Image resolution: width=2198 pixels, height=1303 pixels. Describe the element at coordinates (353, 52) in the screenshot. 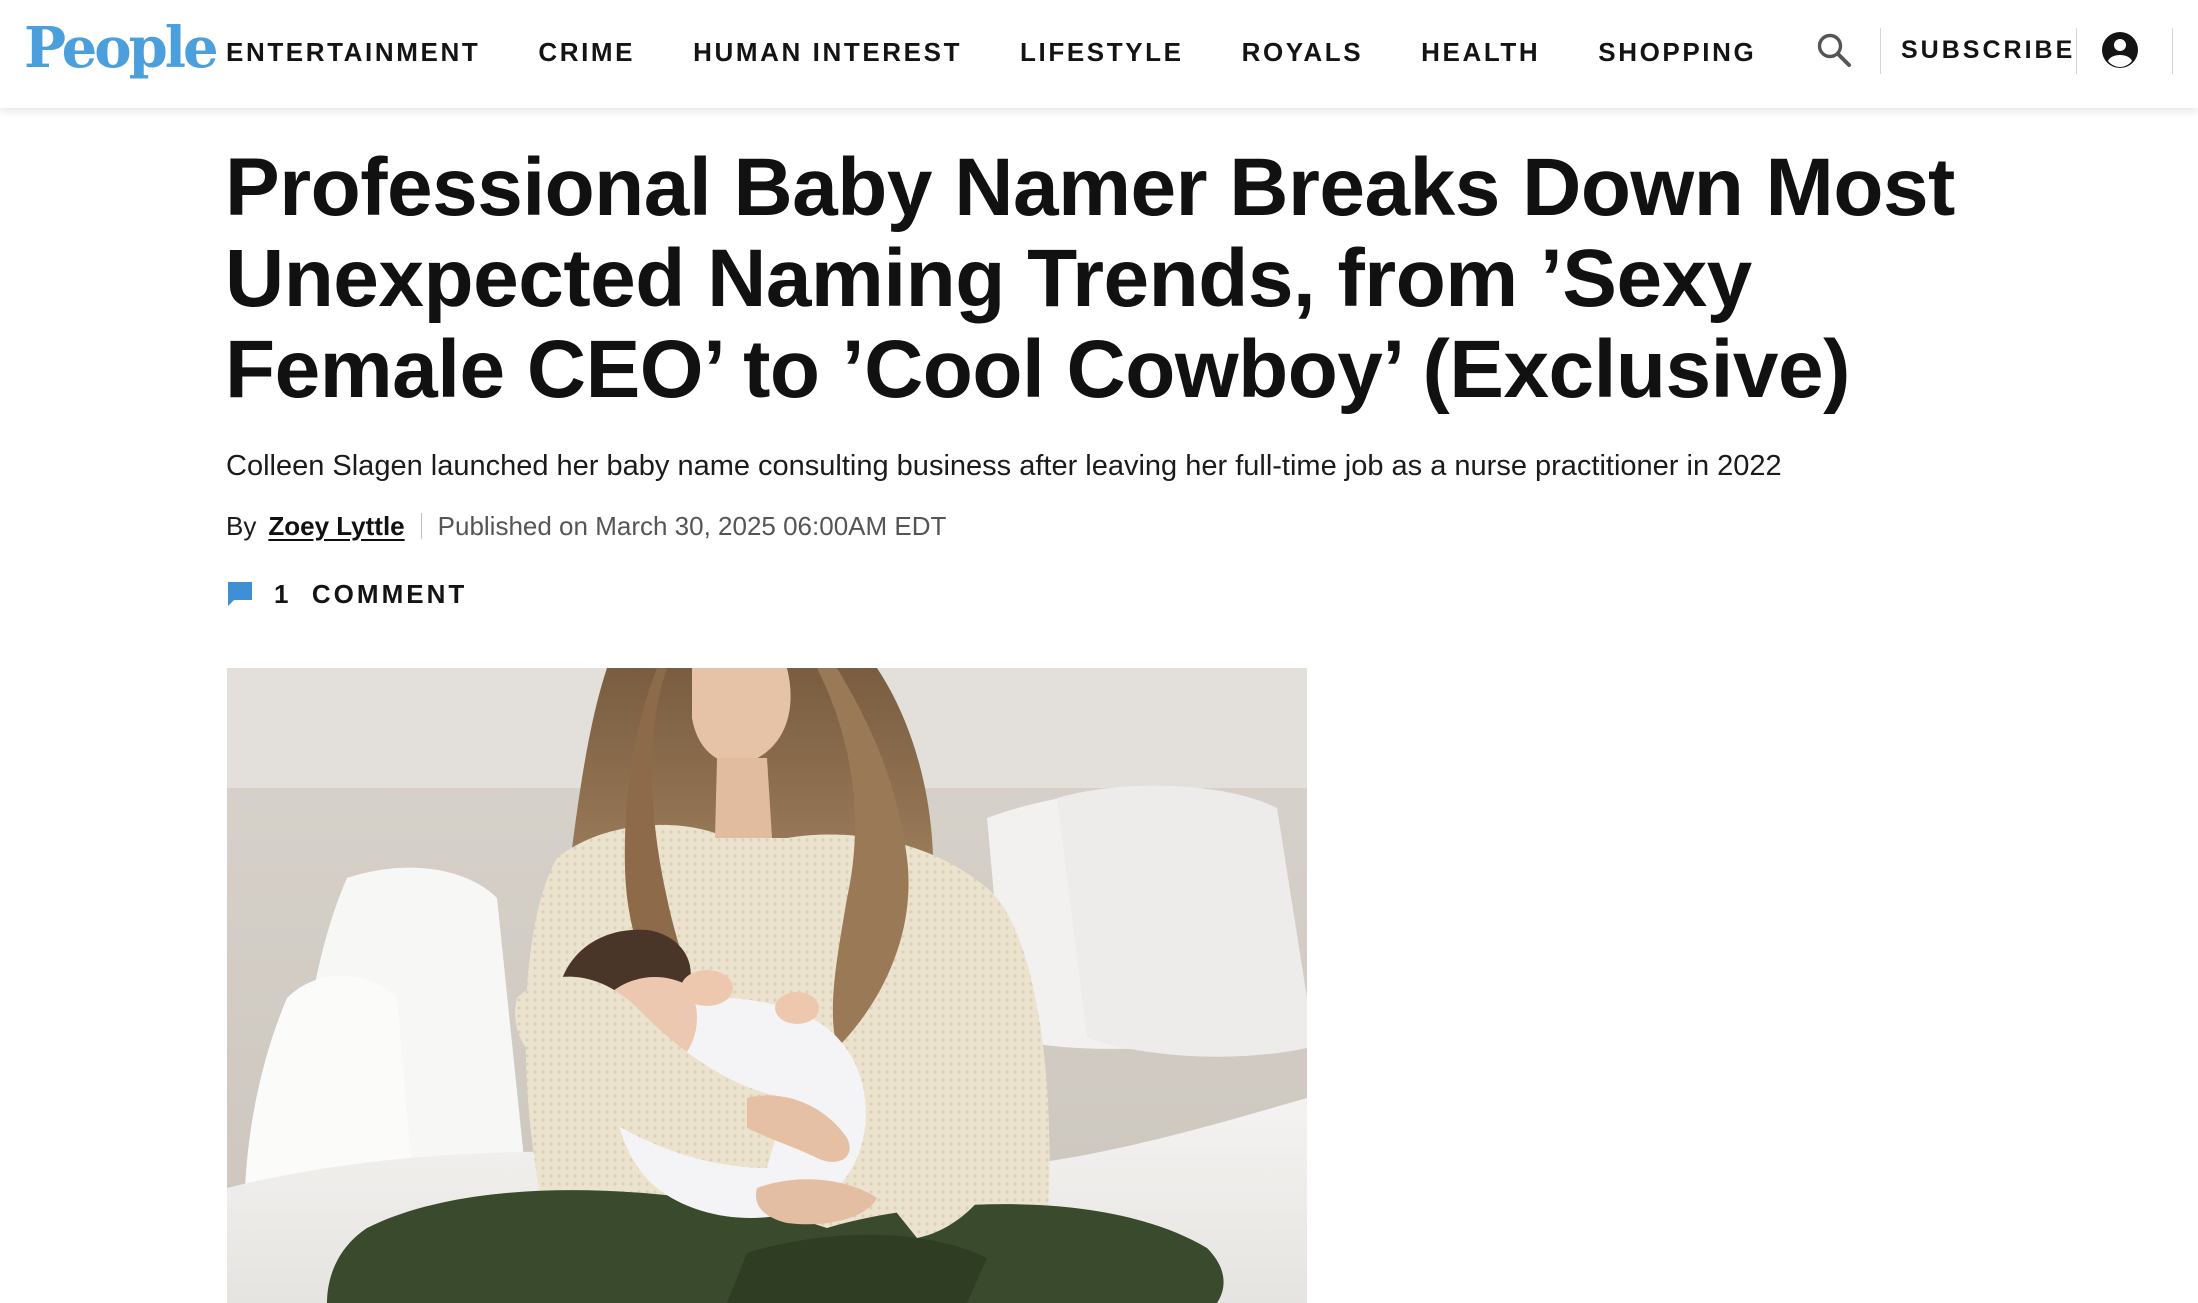

I see `nav-entertainment: ENTERTAINMENT` at that location.